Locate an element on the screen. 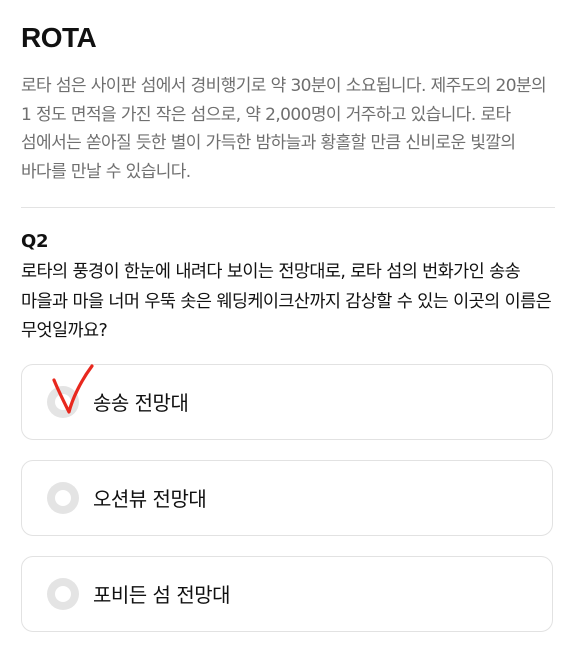 The image size is (574, 654). answer-option-label: 포비든 섬 전망대 is located at coordinates (162, 595).